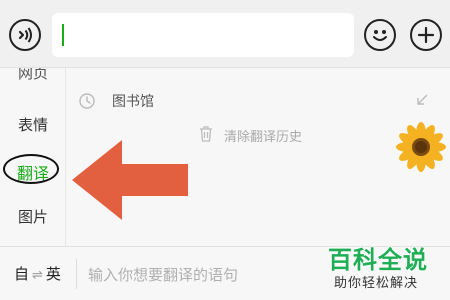  Describe the element at coordinates (206, 134) in the screenshot. I see `trash-icon` at that location.